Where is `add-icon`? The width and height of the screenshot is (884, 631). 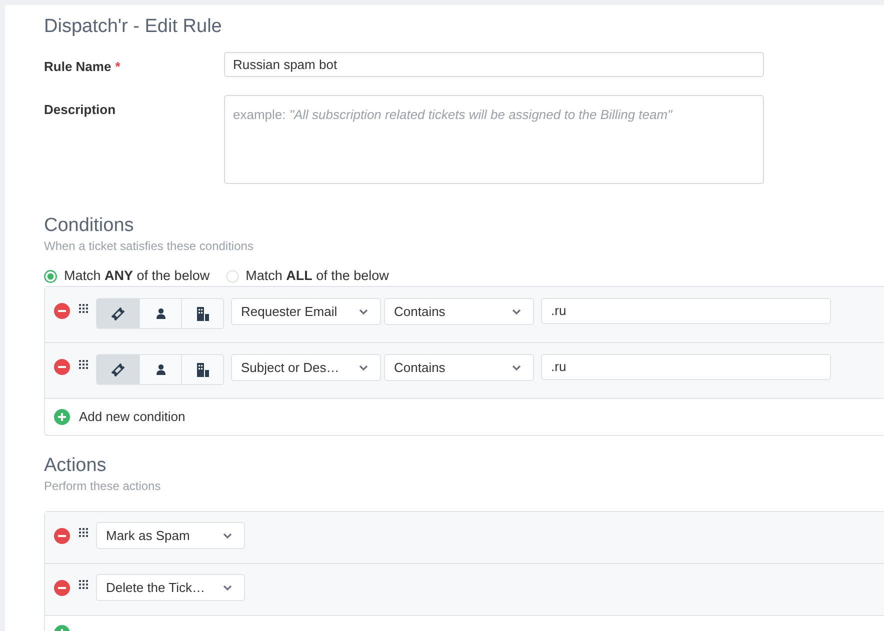 add-icon is located at coordinates (62, 417).